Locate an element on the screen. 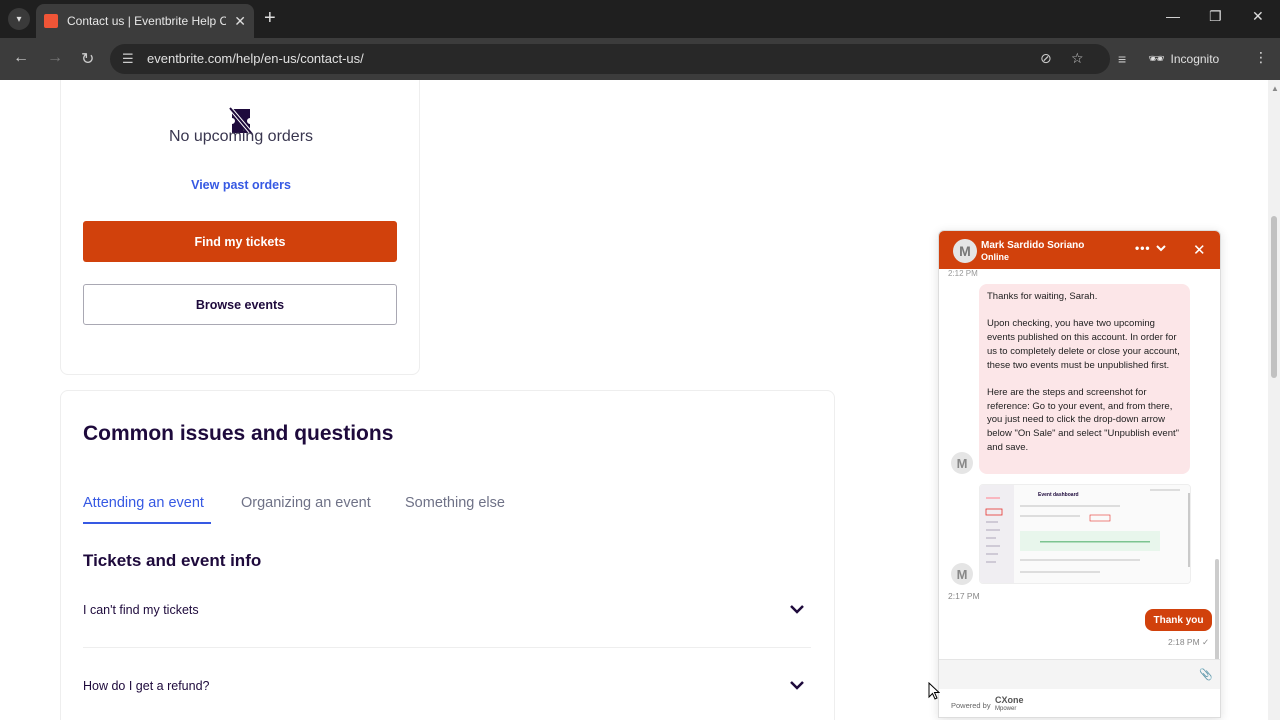  browse-events-button: Browse events is located at coordinates (240, 304).